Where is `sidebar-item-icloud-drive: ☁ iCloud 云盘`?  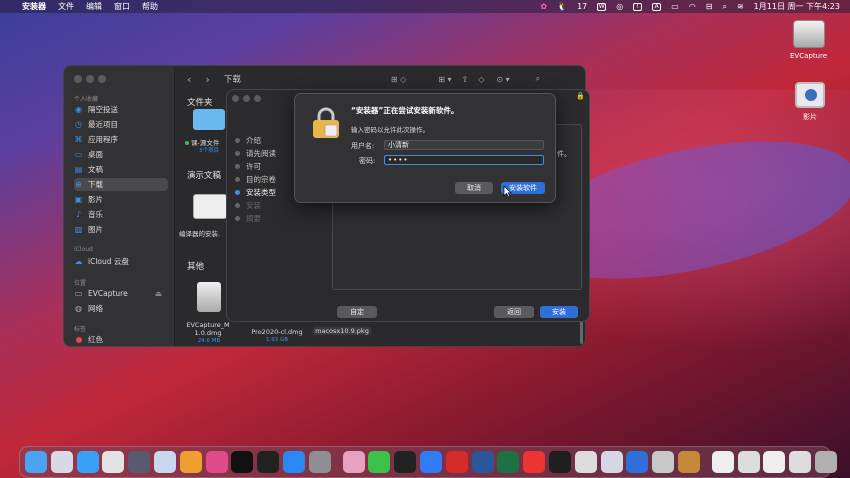
sidebar-item-icloud-drive: ☁ iCloud 云盘 is located at coordinates (121, 261).